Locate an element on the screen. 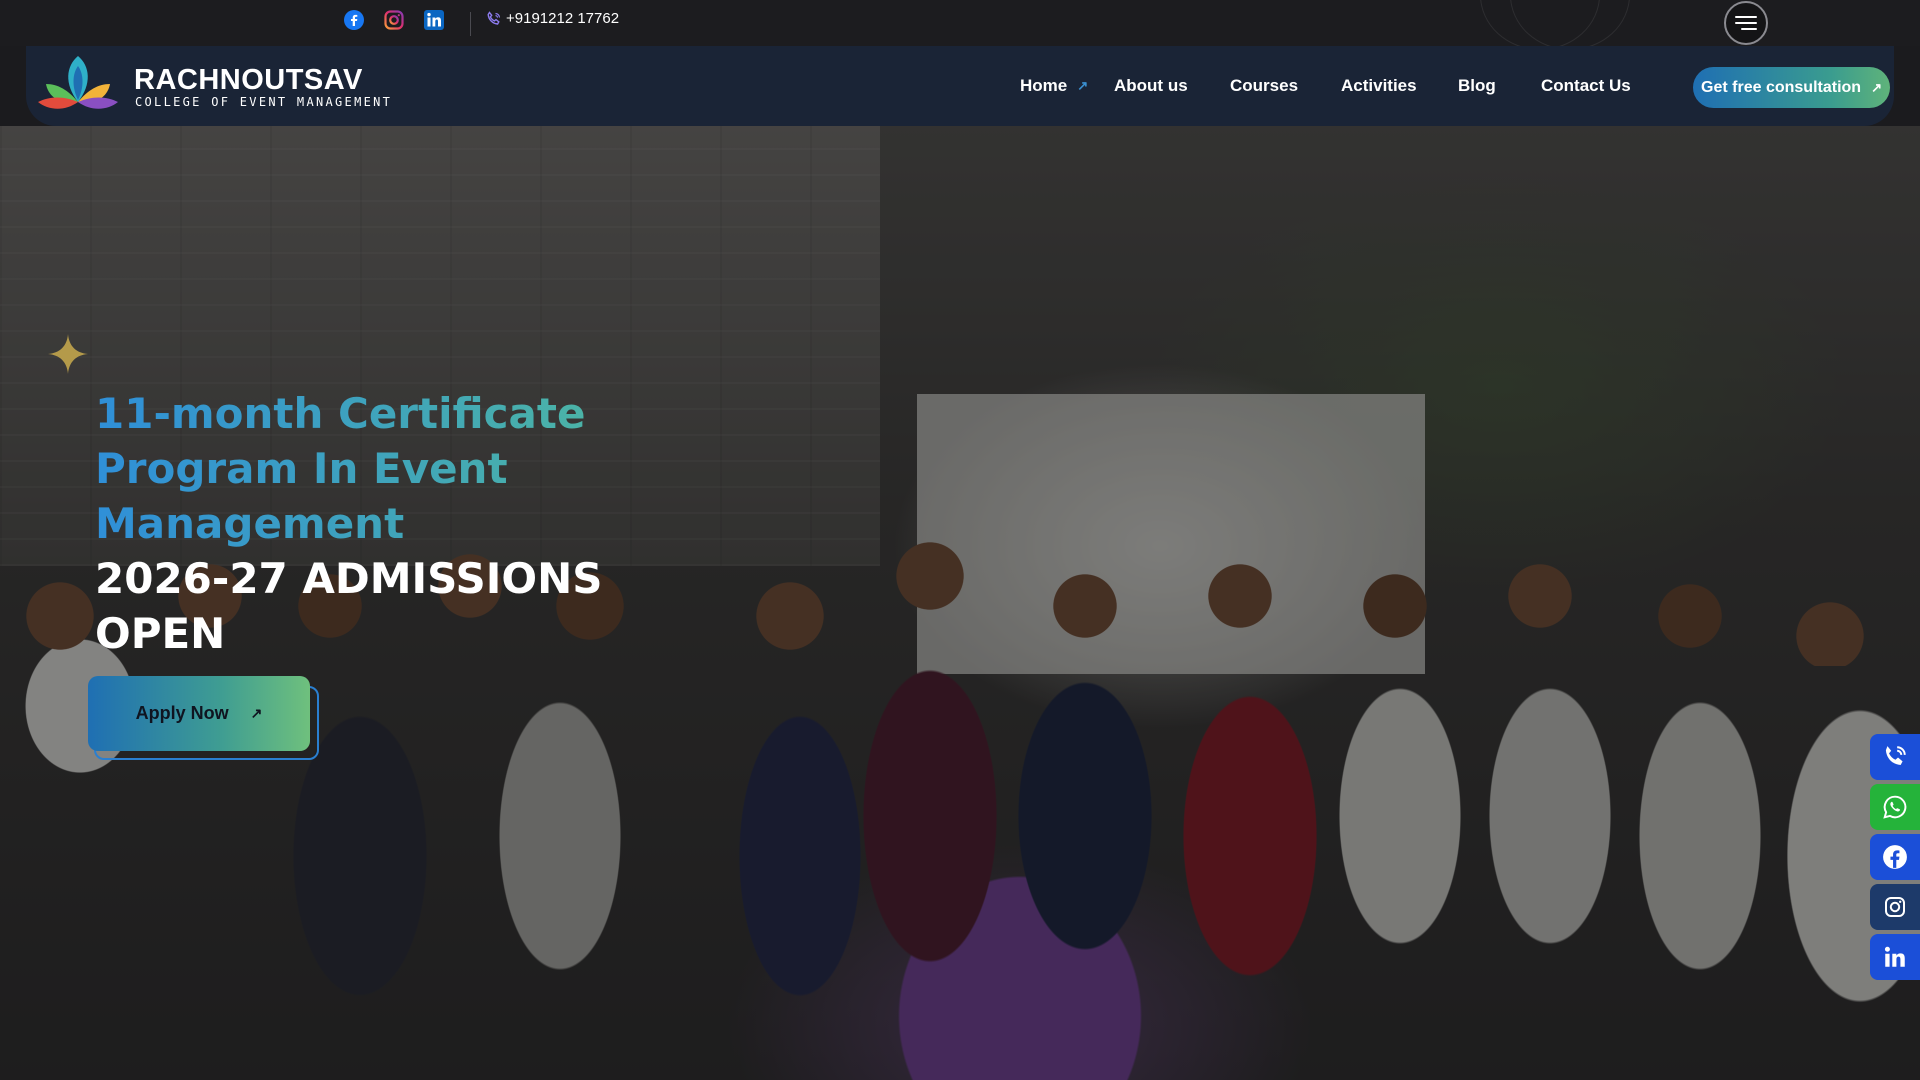 This screenshot has width=1920, height=1080. apply-now-button: Apply Now ↗ is located at coordinates (199, 713).